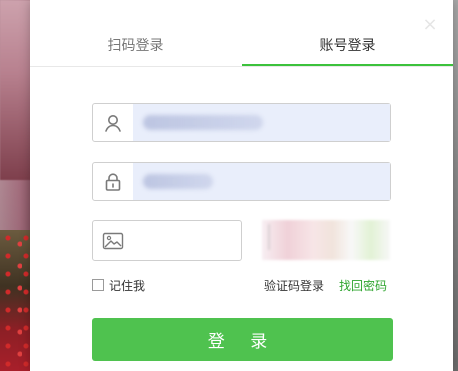 This screenshot has height=371, width=458. I want to click on lock-icon, so click(113, 181).